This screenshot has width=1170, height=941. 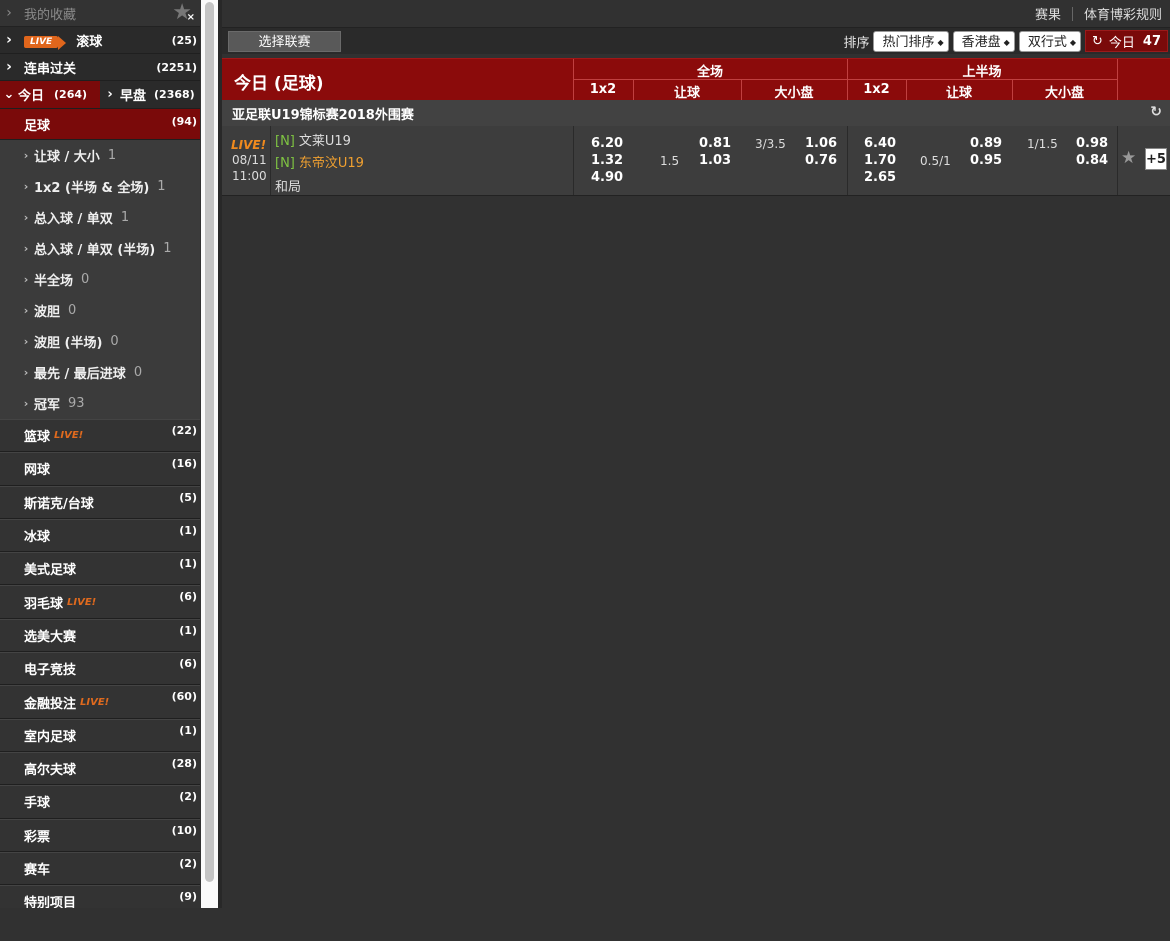 What do you see at coordinates (607, 160) in the screenshot?
I see `ft-1x2-away-odds: 1.32` at bounding box center [607, 160].